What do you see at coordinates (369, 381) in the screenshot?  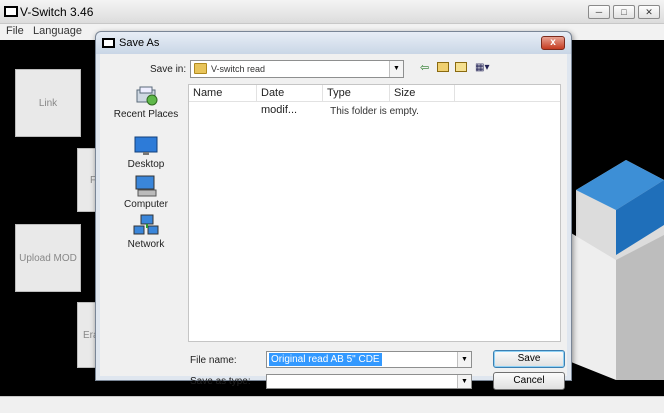 I see `save-as-type-dropdown: ▼` at bounding box center [369, 381].